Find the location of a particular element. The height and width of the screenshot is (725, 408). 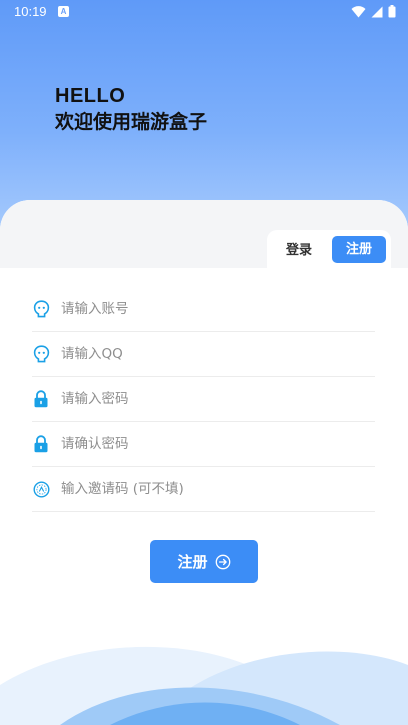

account-input is located at coordinates (201, 309).